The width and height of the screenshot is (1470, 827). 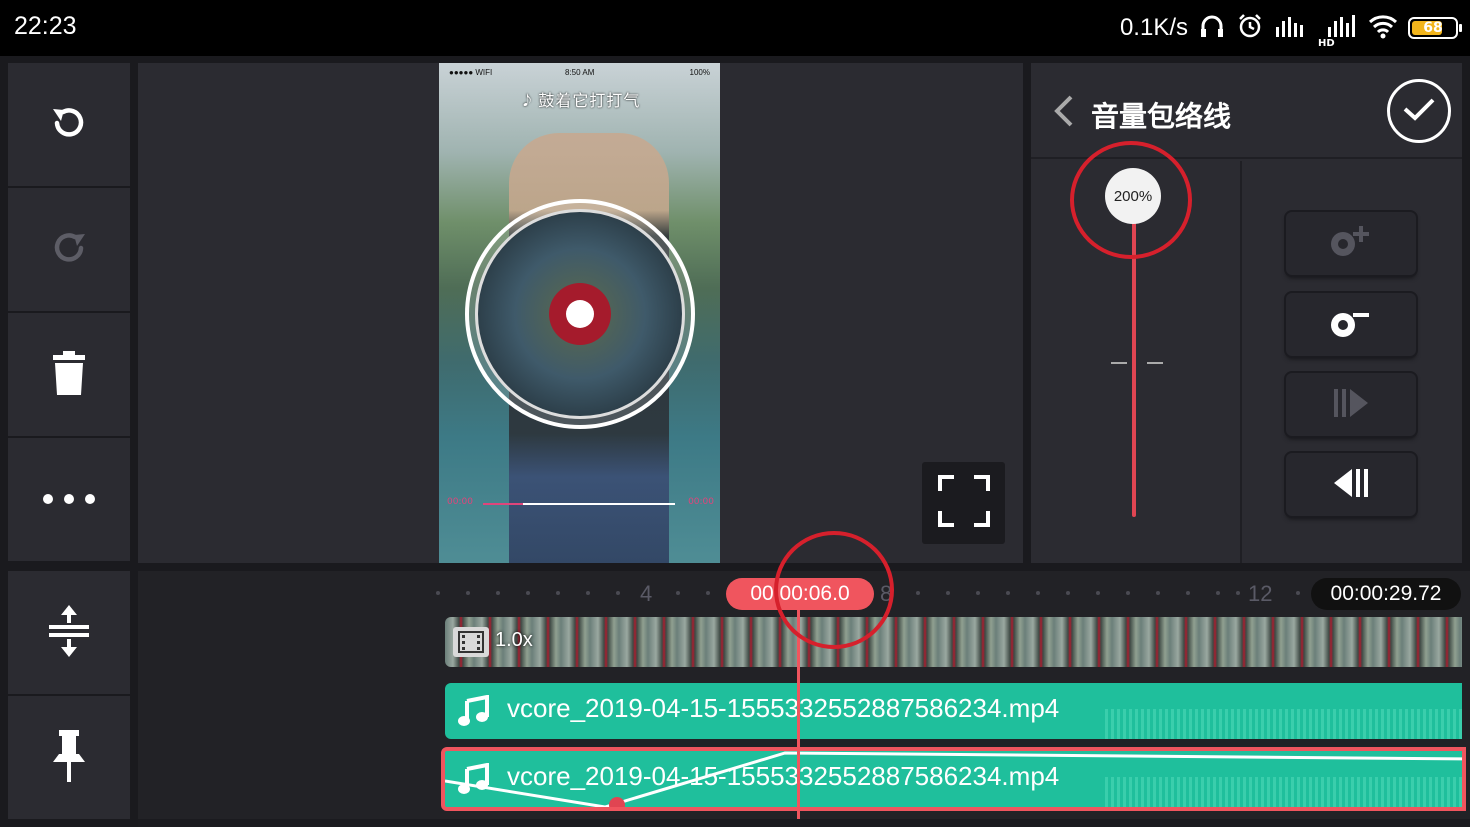 I want to click on video-time: 8:50 AM, so click(x=580, y=72).